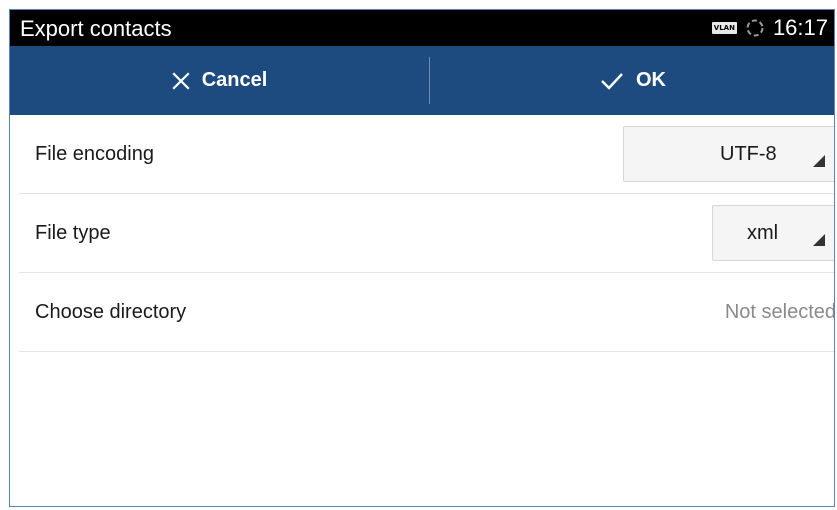 Image resolution: width=837 pixels, height=510 pixels. Describe the element at coordinates (748, 154) in the screenshot. I see `file-encoding-value: UTF-8` at that location.